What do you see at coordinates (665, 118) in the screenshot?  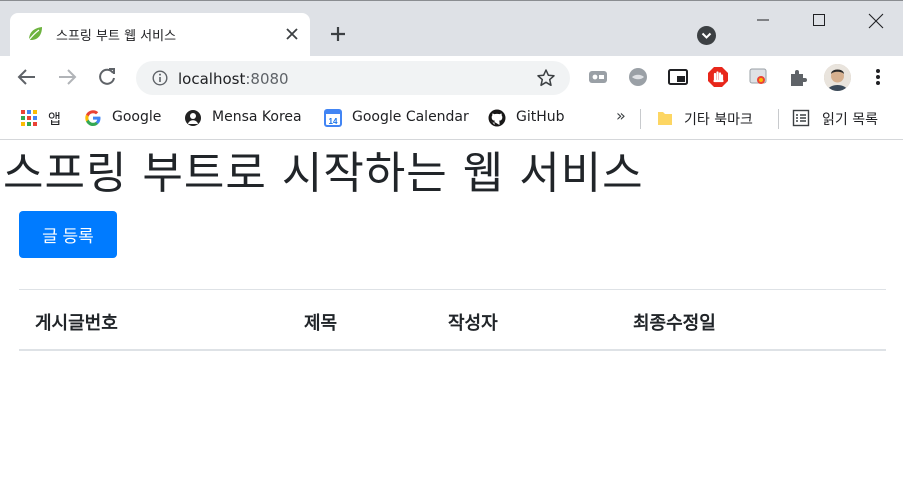 I see `folder-icon` at bounding box center [665, 118].